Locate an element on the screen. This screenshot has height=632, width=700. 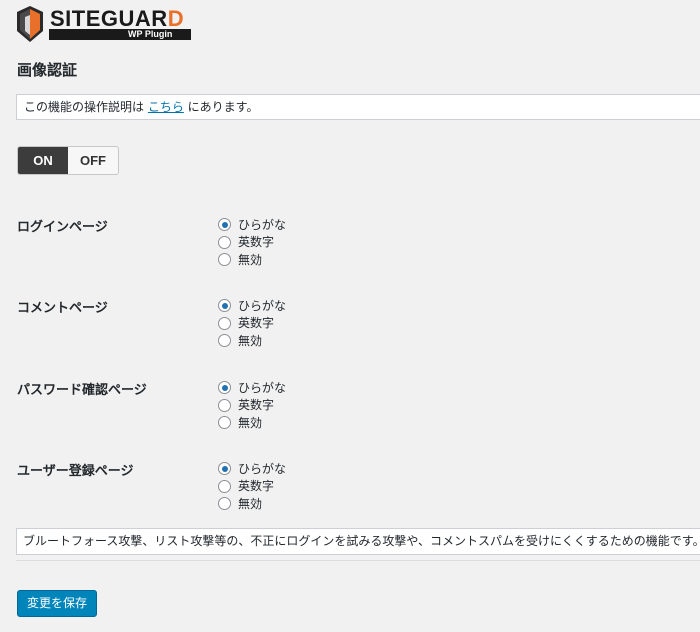
radio-group-login-page: ひらがな 英数字 無効 is located at coordinates (252, 242).